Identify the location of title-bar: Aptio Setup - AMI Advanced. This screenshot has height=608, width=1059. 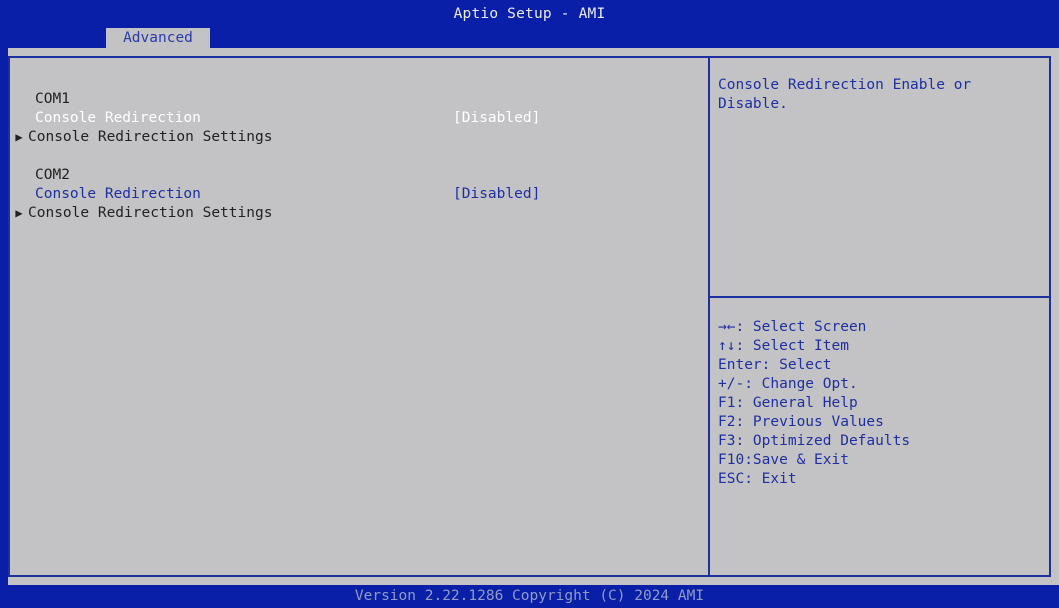
(529, 24).